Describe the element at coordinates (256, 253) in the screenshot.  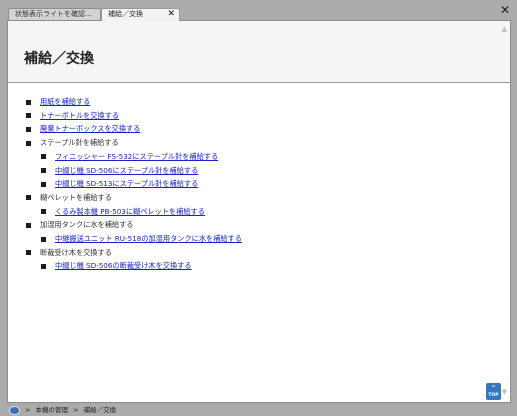
I see `list-item: 断裁受け木を交換する` at that location.